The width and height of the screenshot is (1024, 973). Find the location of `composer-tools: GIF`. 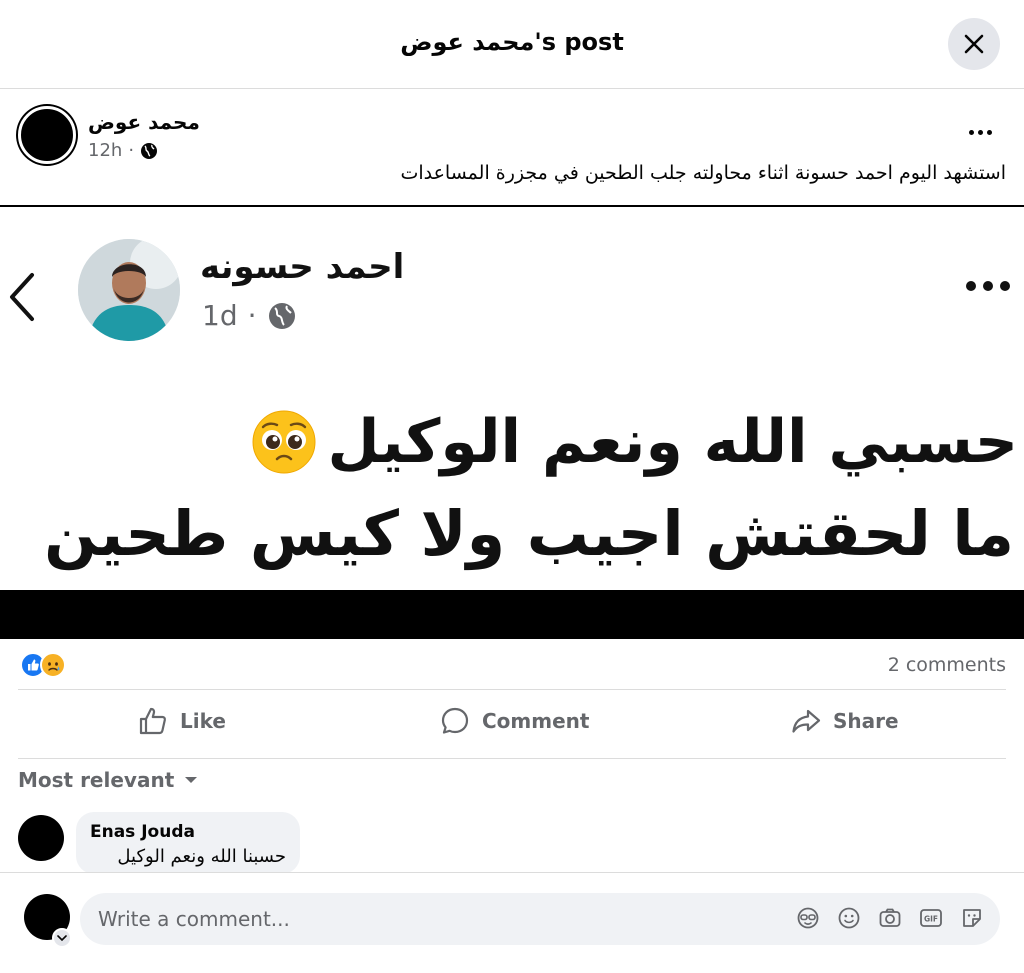

composer-tools: GIF is located at coordinates (890, 918).